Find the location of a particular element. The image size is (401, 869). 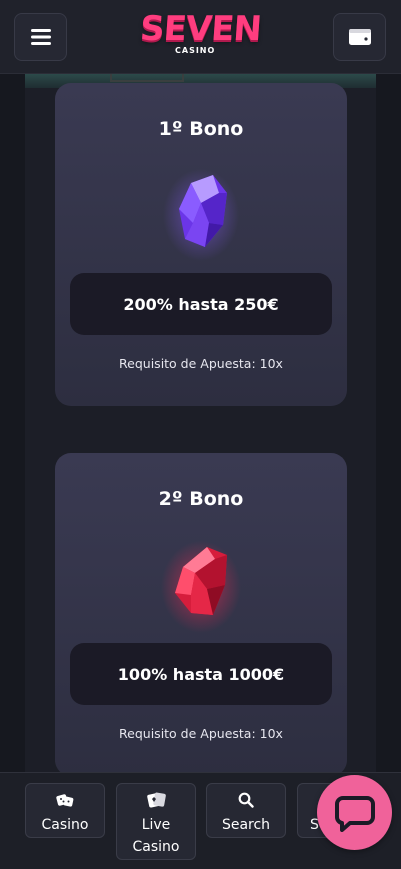

wallet-button is located at coordinates (359, 37).